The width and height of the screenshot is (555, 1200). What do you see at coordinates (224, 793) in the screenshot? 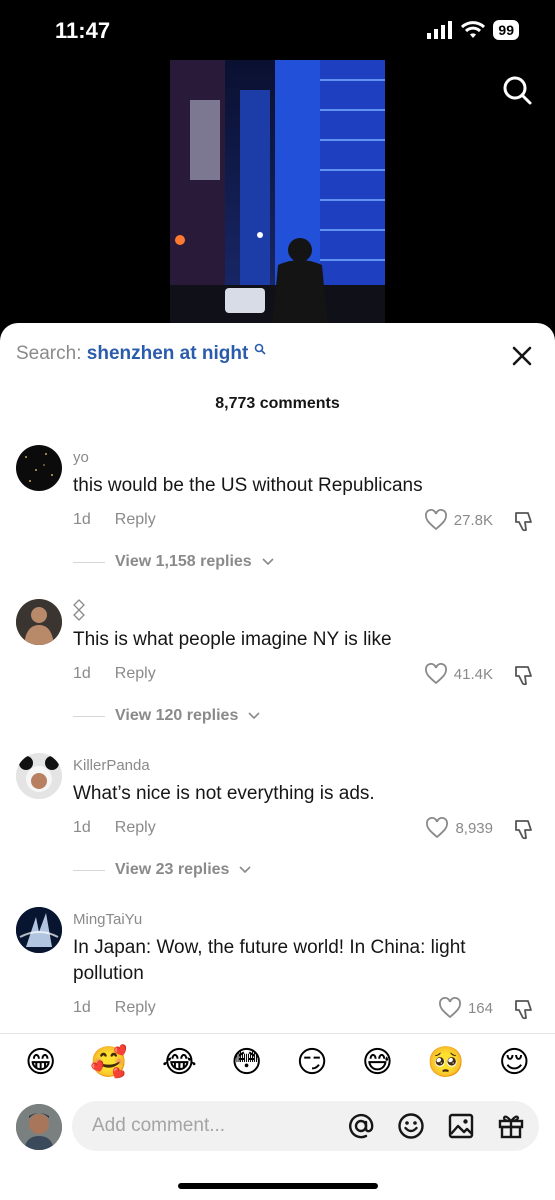
I see `comment-text: What’s nice is not everything is ads.` at bounding box center [224, 793].